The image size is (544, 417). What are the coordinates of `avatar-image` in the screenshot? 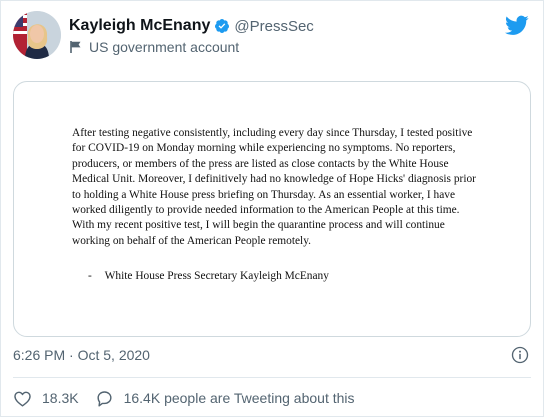 It's located at (37, 35).